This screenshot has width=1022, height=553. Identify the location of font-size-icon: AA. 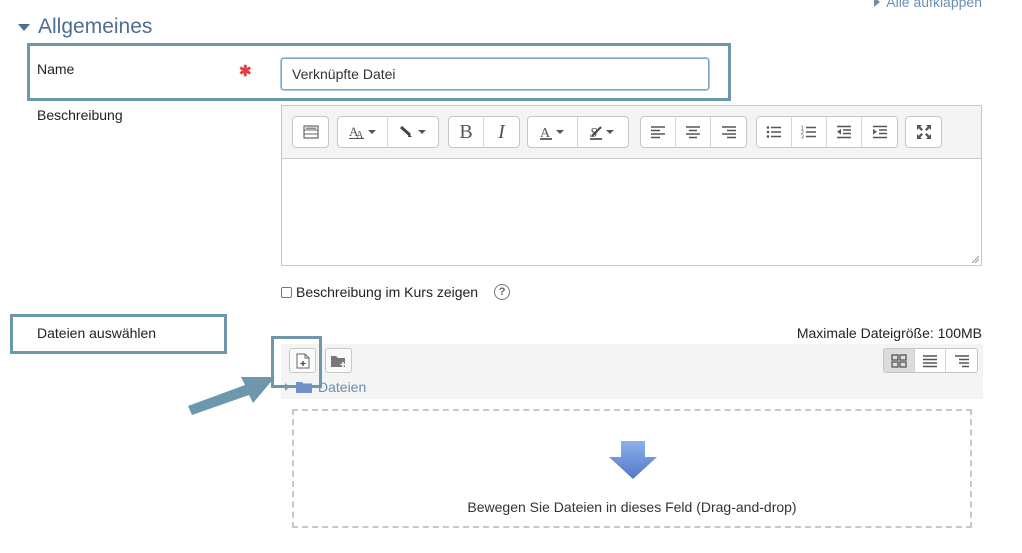
(363, 132).